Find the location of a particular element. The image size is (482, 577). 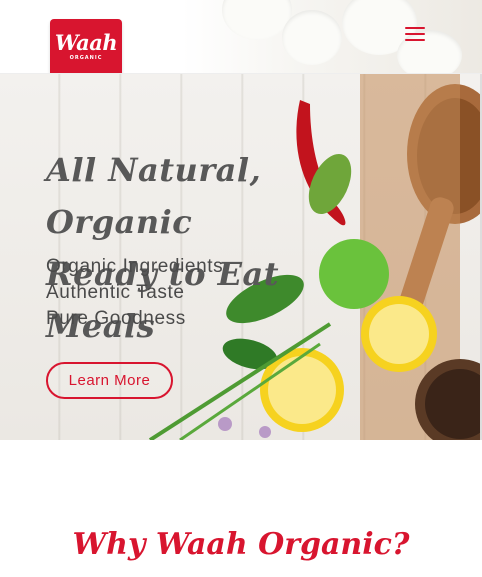

hamburger-menu-icon is located at coordinates (417, 34).